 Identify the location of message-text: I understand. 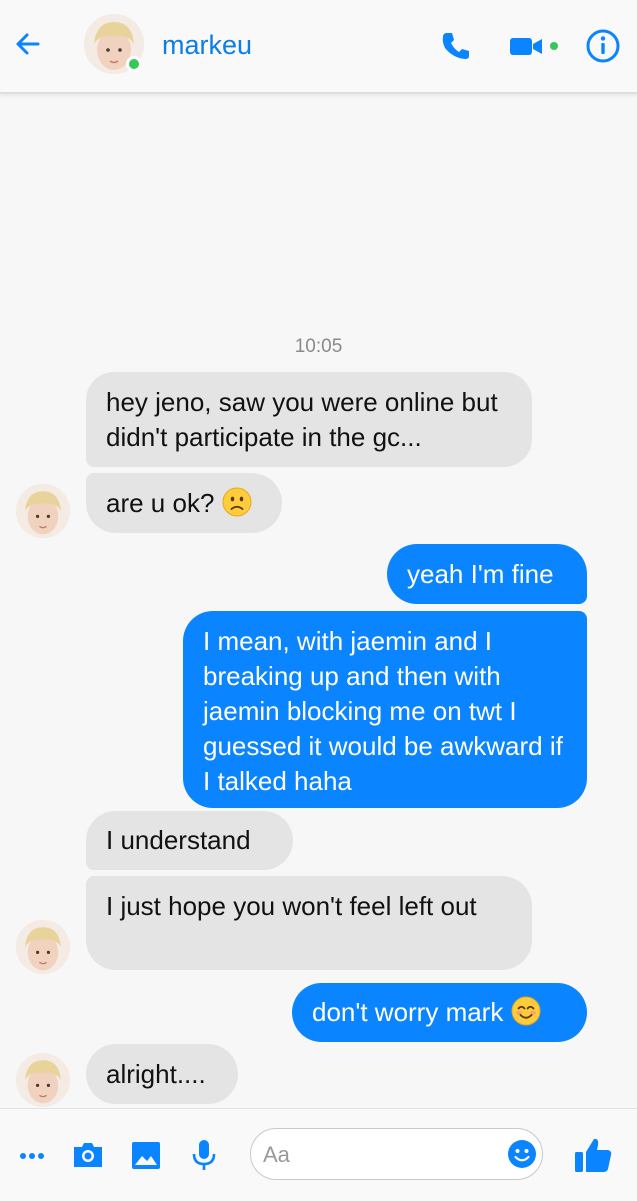
(178, 840).